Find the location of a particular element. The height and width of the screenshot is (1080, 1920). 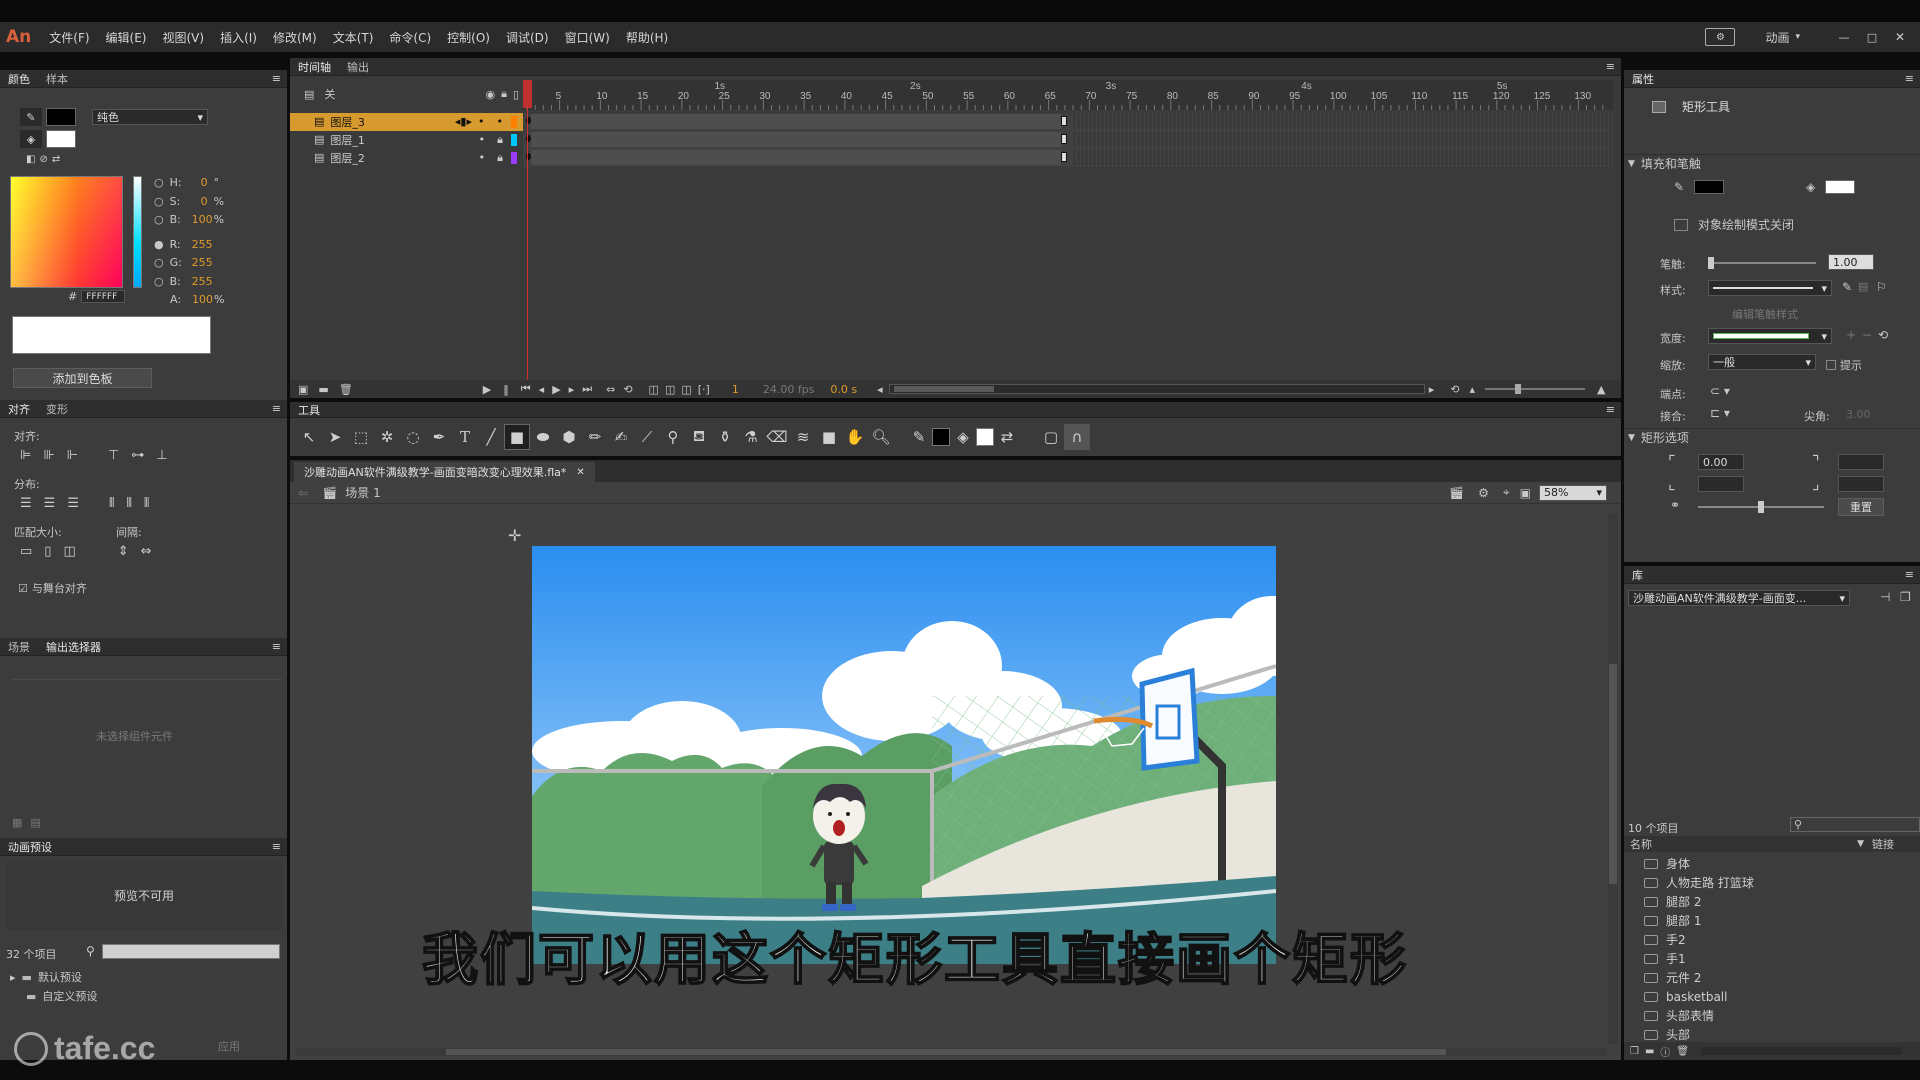

eyedropper-tool-icon: ⚗ is located at coordinates (751, 437).